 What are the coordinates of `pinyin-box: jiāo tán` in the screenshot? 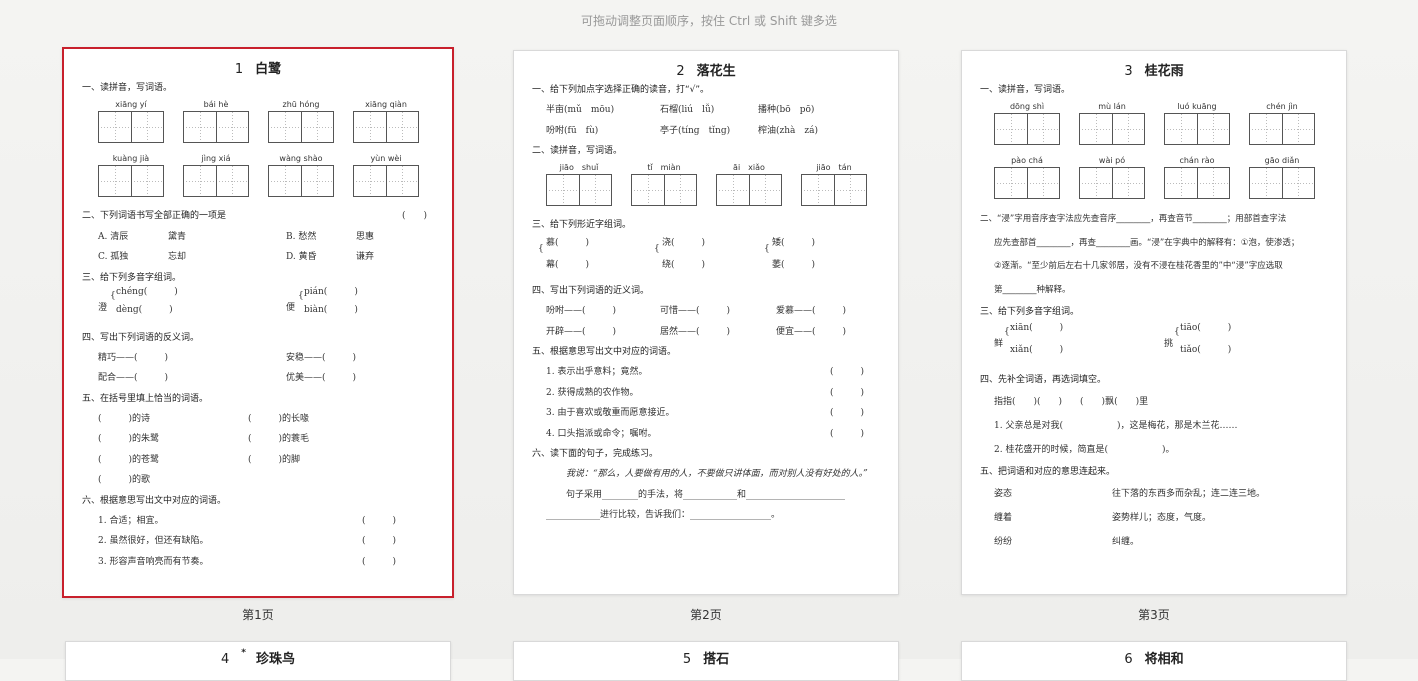 It's located at (843, 188).